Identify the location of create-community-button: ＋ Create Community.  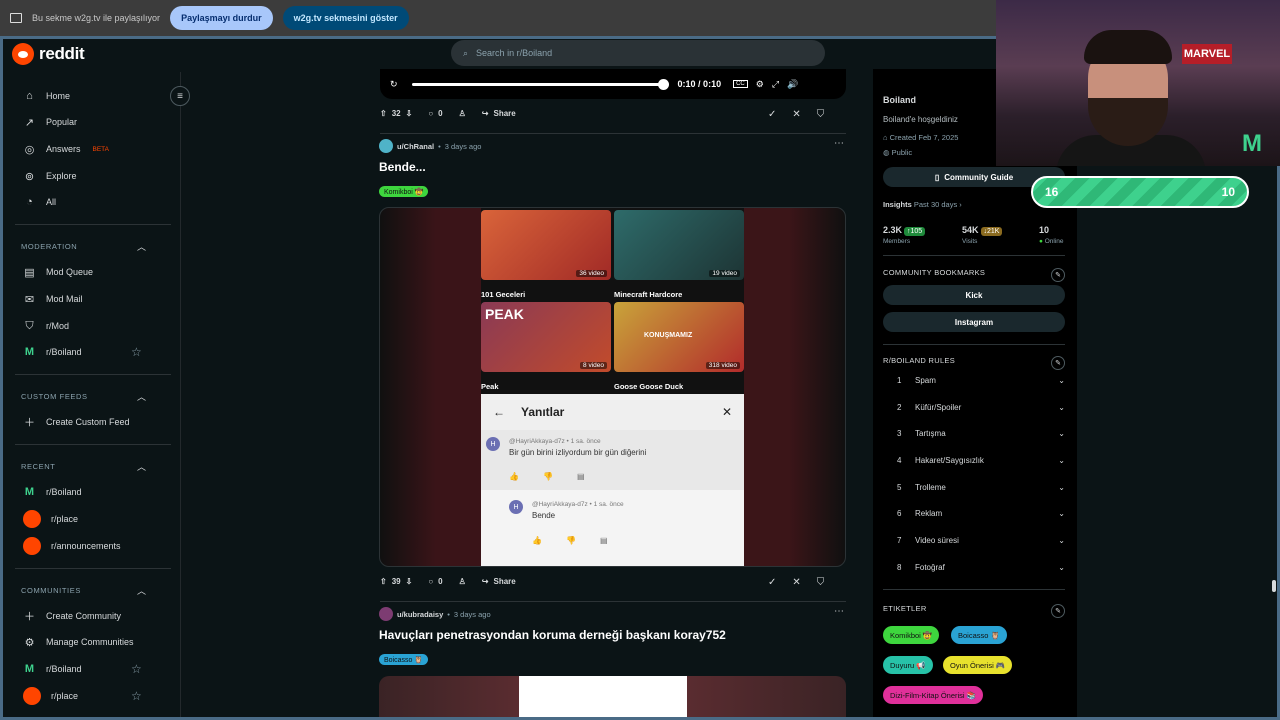
(72, 616).